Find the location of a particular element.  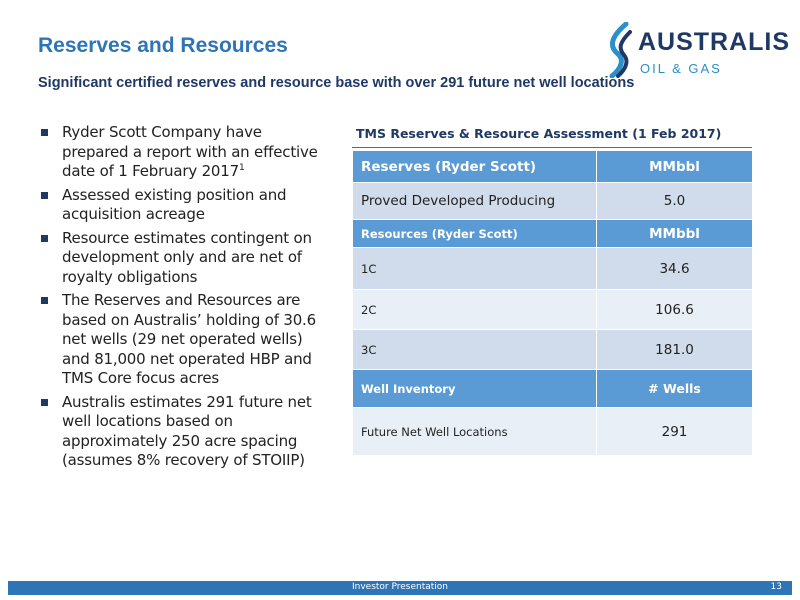

table-header-row: Resources (Ryder Scott) MMbbl is located at coordinates (552, 233).